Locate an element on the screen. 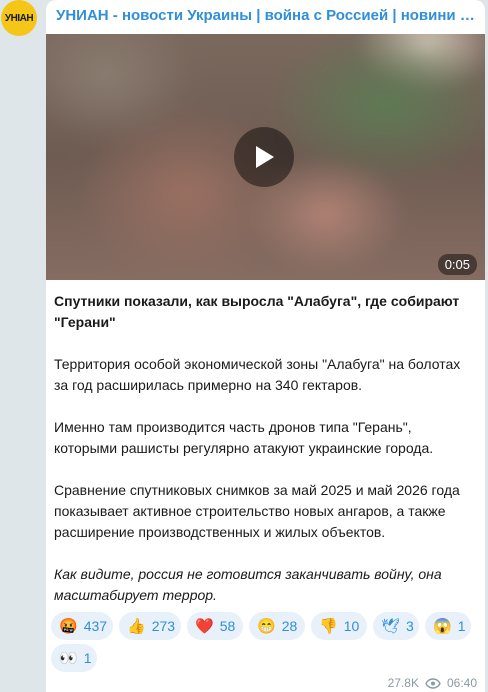 This screenshot has width=488, height=692. reaction-count: 28 is located at coordinates (289, 626).